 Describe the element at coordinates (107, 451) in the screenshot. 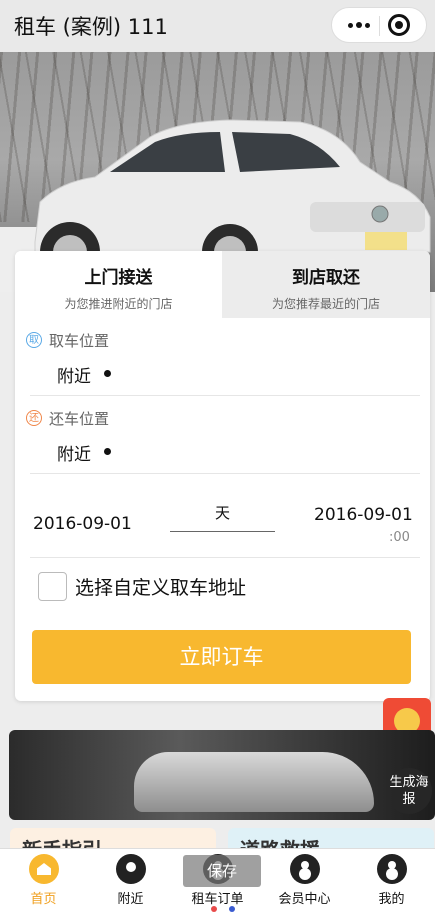

I see `return-dot-icon` at that location.